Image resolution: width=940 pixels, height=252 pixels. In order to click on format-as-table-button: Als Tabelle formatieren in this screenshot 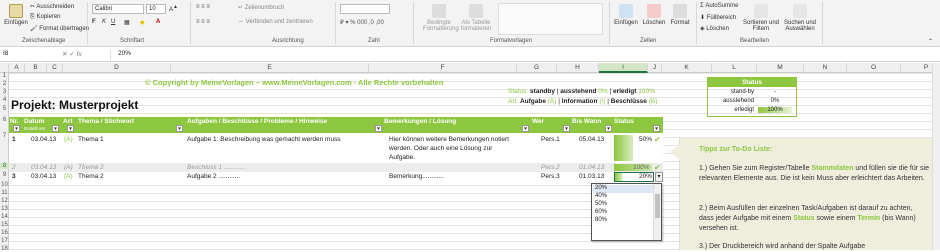, I will do `click(476, 18)`.